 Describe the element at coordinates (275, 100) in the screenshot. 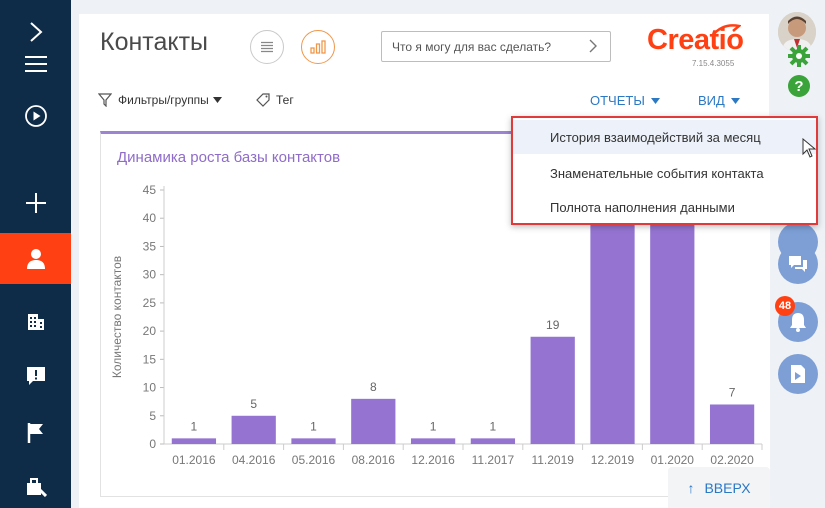

I see `tag-button: Тег` at that location.